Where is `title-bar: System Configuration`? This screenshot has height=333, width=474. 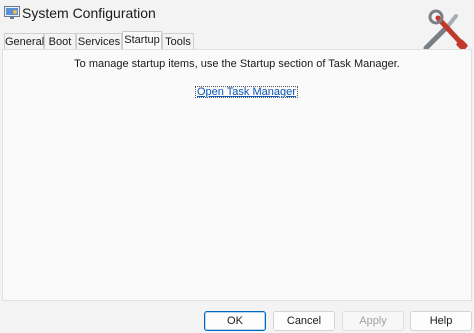
title-bar: System Configuration is located at coordinates (237, 15).